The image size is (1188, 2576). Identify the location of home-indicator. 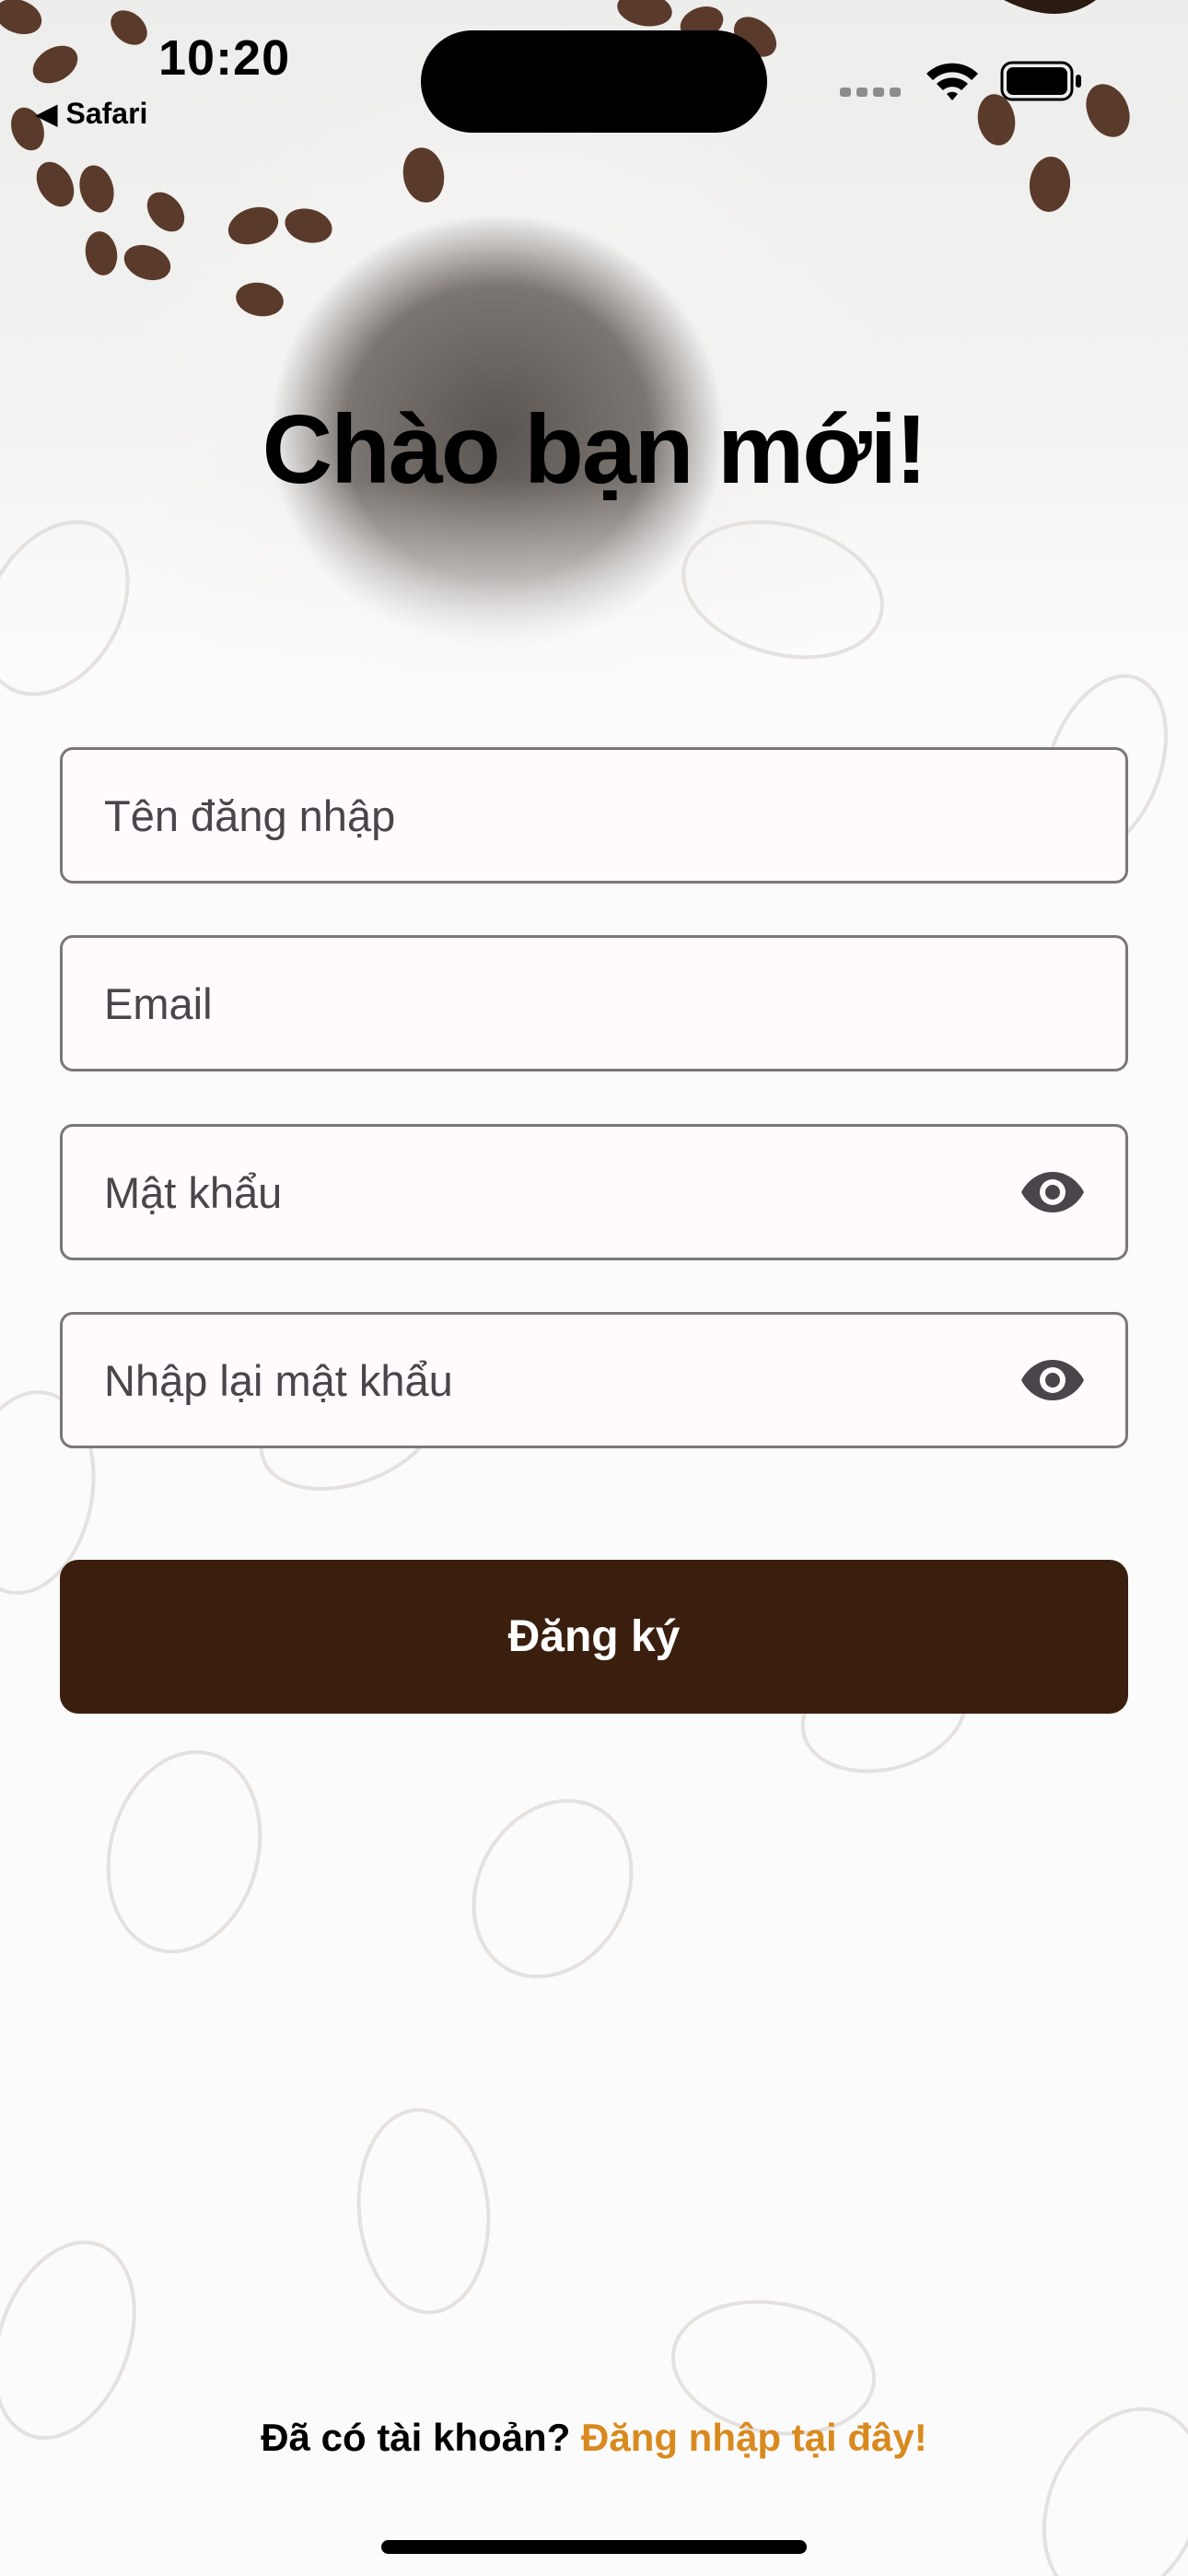
(594, 2547).